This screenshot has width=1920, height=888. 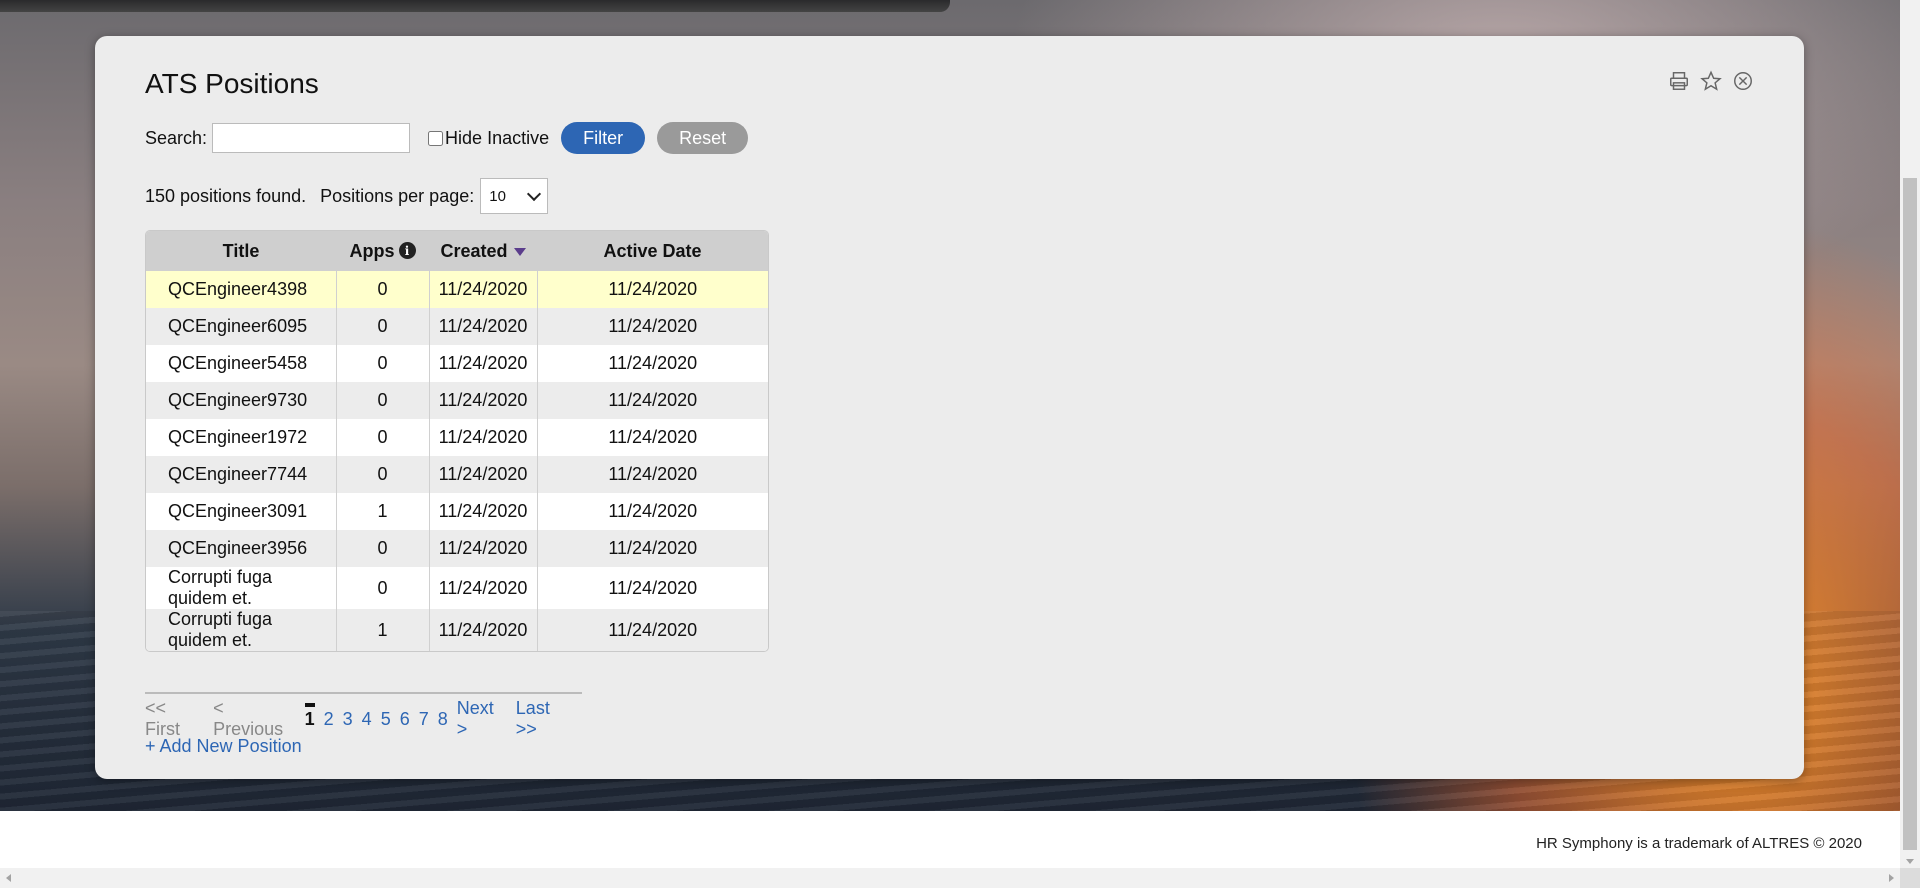 I want to click on table-header-row: Title Apps i Created Active Date, so click(x=457, y=251).